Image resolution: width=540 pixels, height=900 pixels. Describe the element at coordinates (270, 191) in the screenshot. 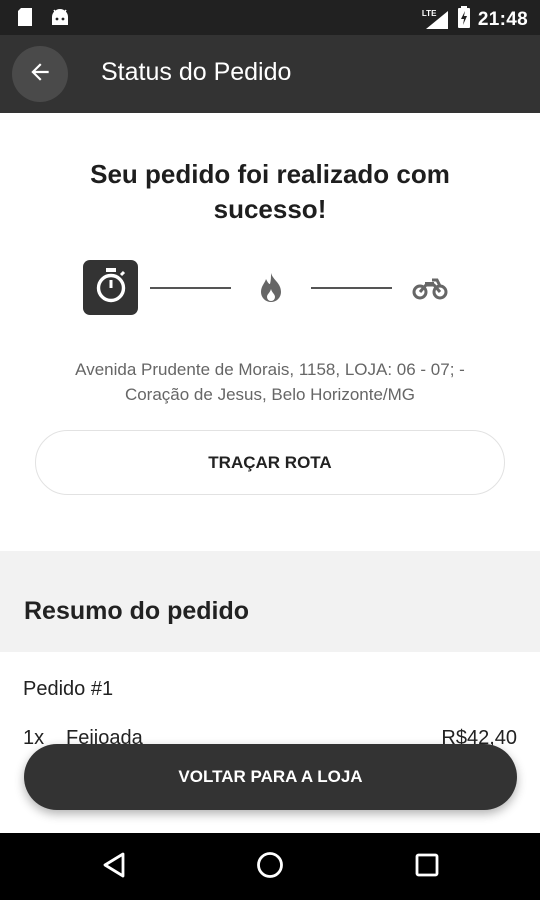

I see `success-message: Seu pedido foi realizado com sucesso!` at that location.